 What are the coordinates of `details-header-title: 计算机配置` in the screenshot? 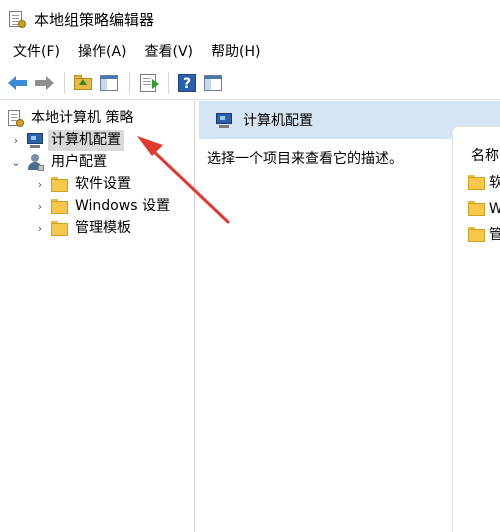 It's located at (278, 121).